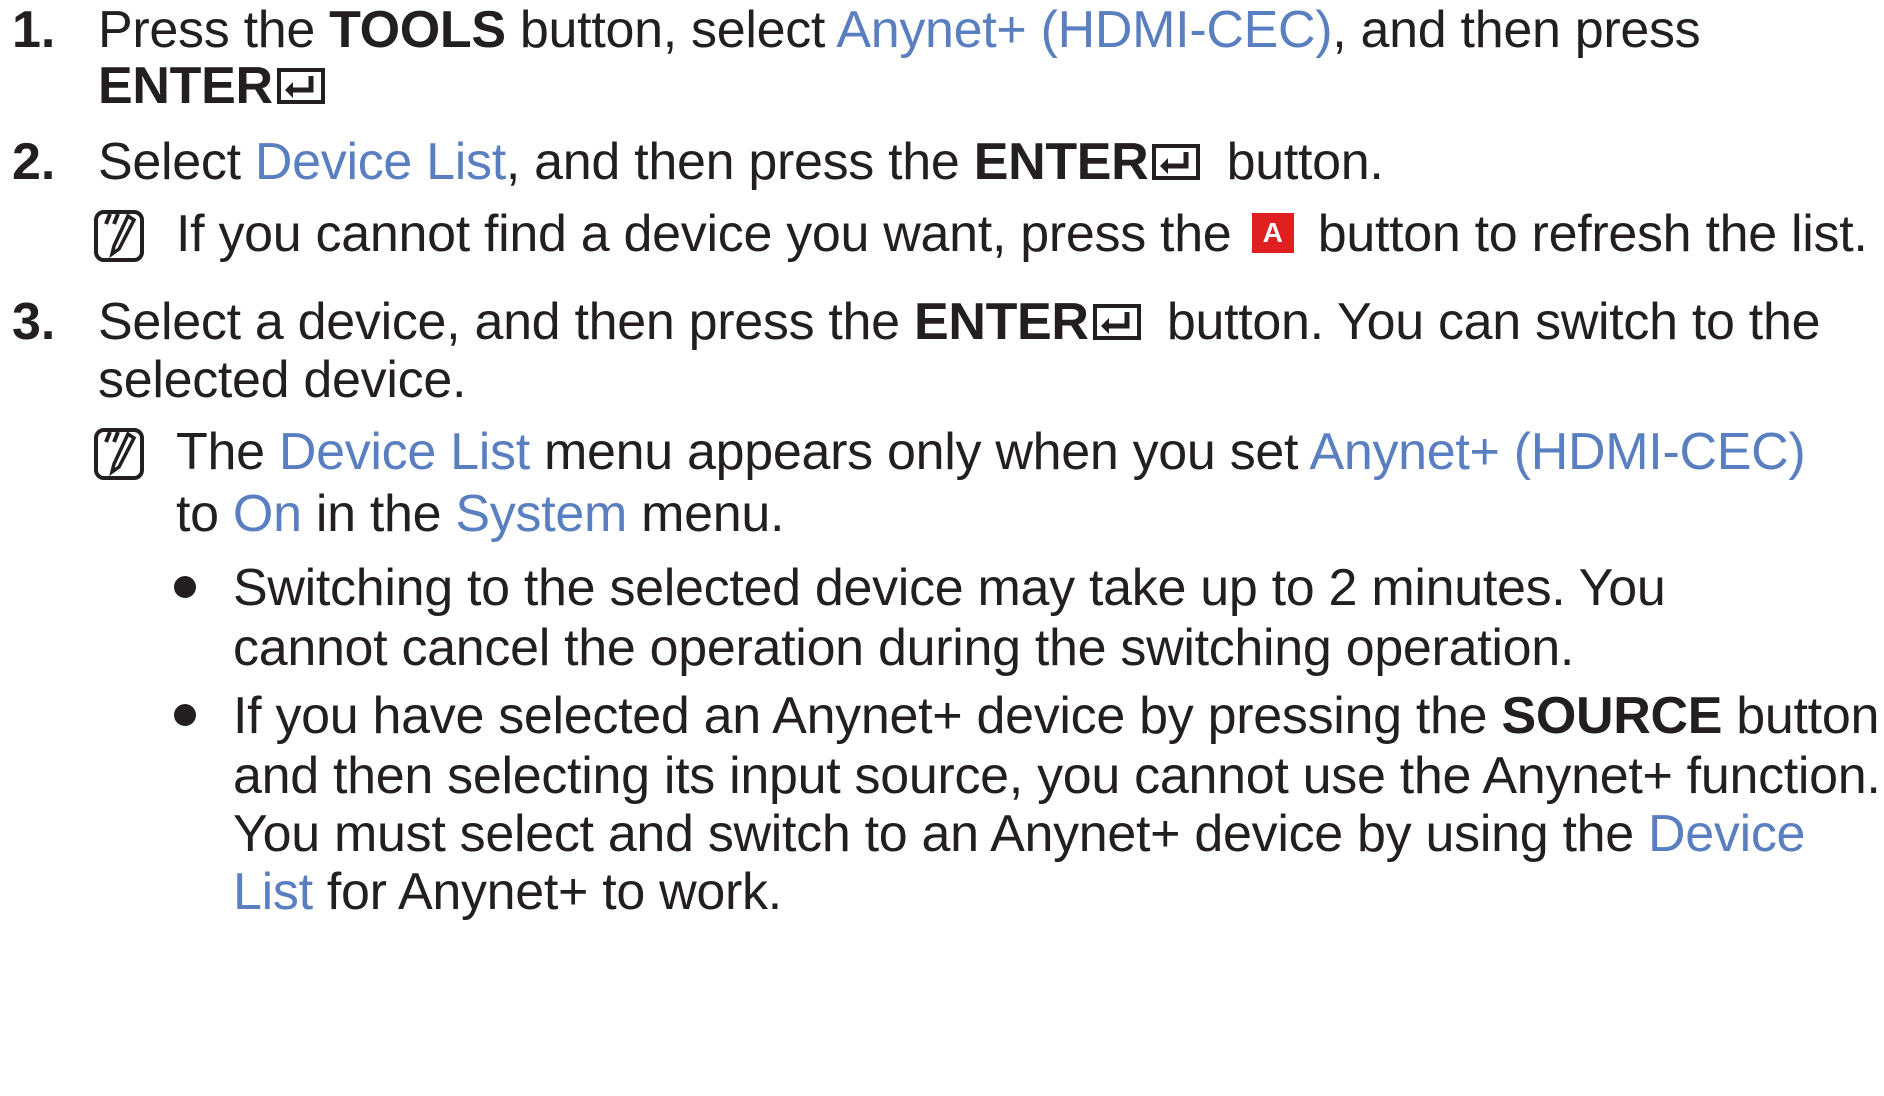 This screenshot has width=1884, height=1096. Describe the element at coordinates (1801, 716) in the screenshot. I see `text: button` at that location.